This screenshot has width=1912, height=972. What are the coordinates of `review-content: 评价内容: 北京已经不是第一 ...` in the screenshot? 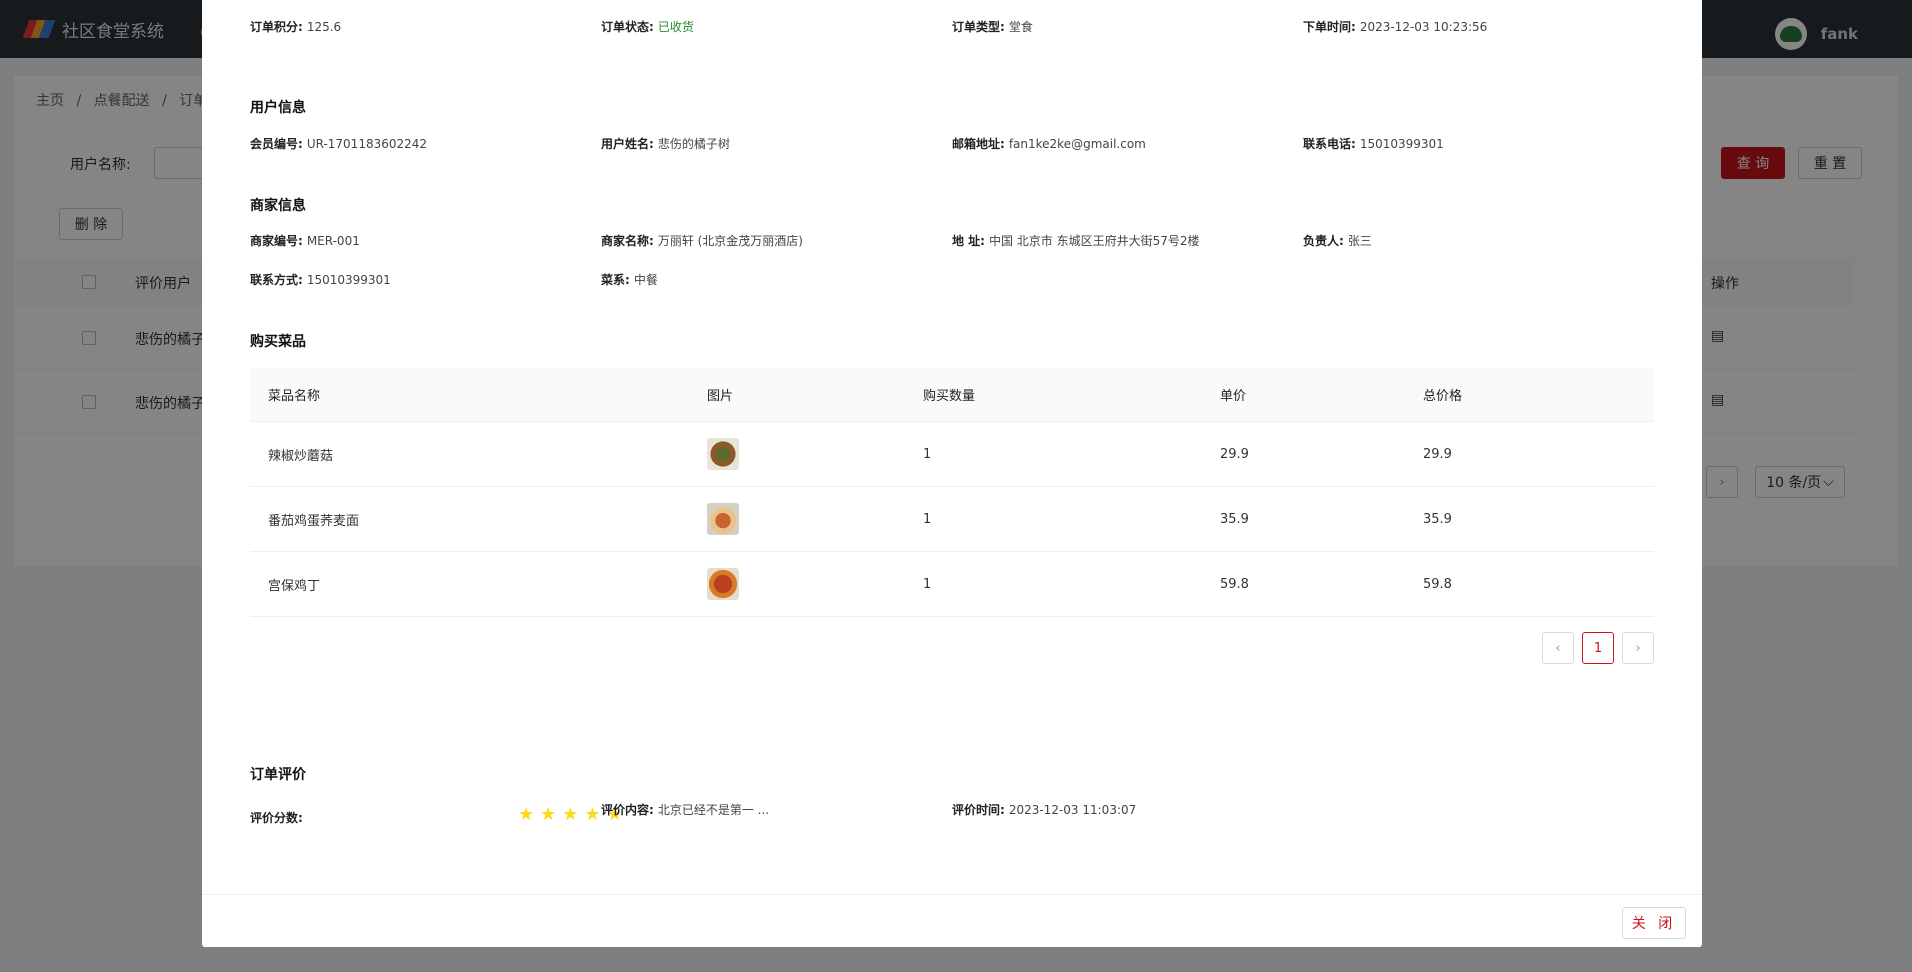 It's located at (685, 810).